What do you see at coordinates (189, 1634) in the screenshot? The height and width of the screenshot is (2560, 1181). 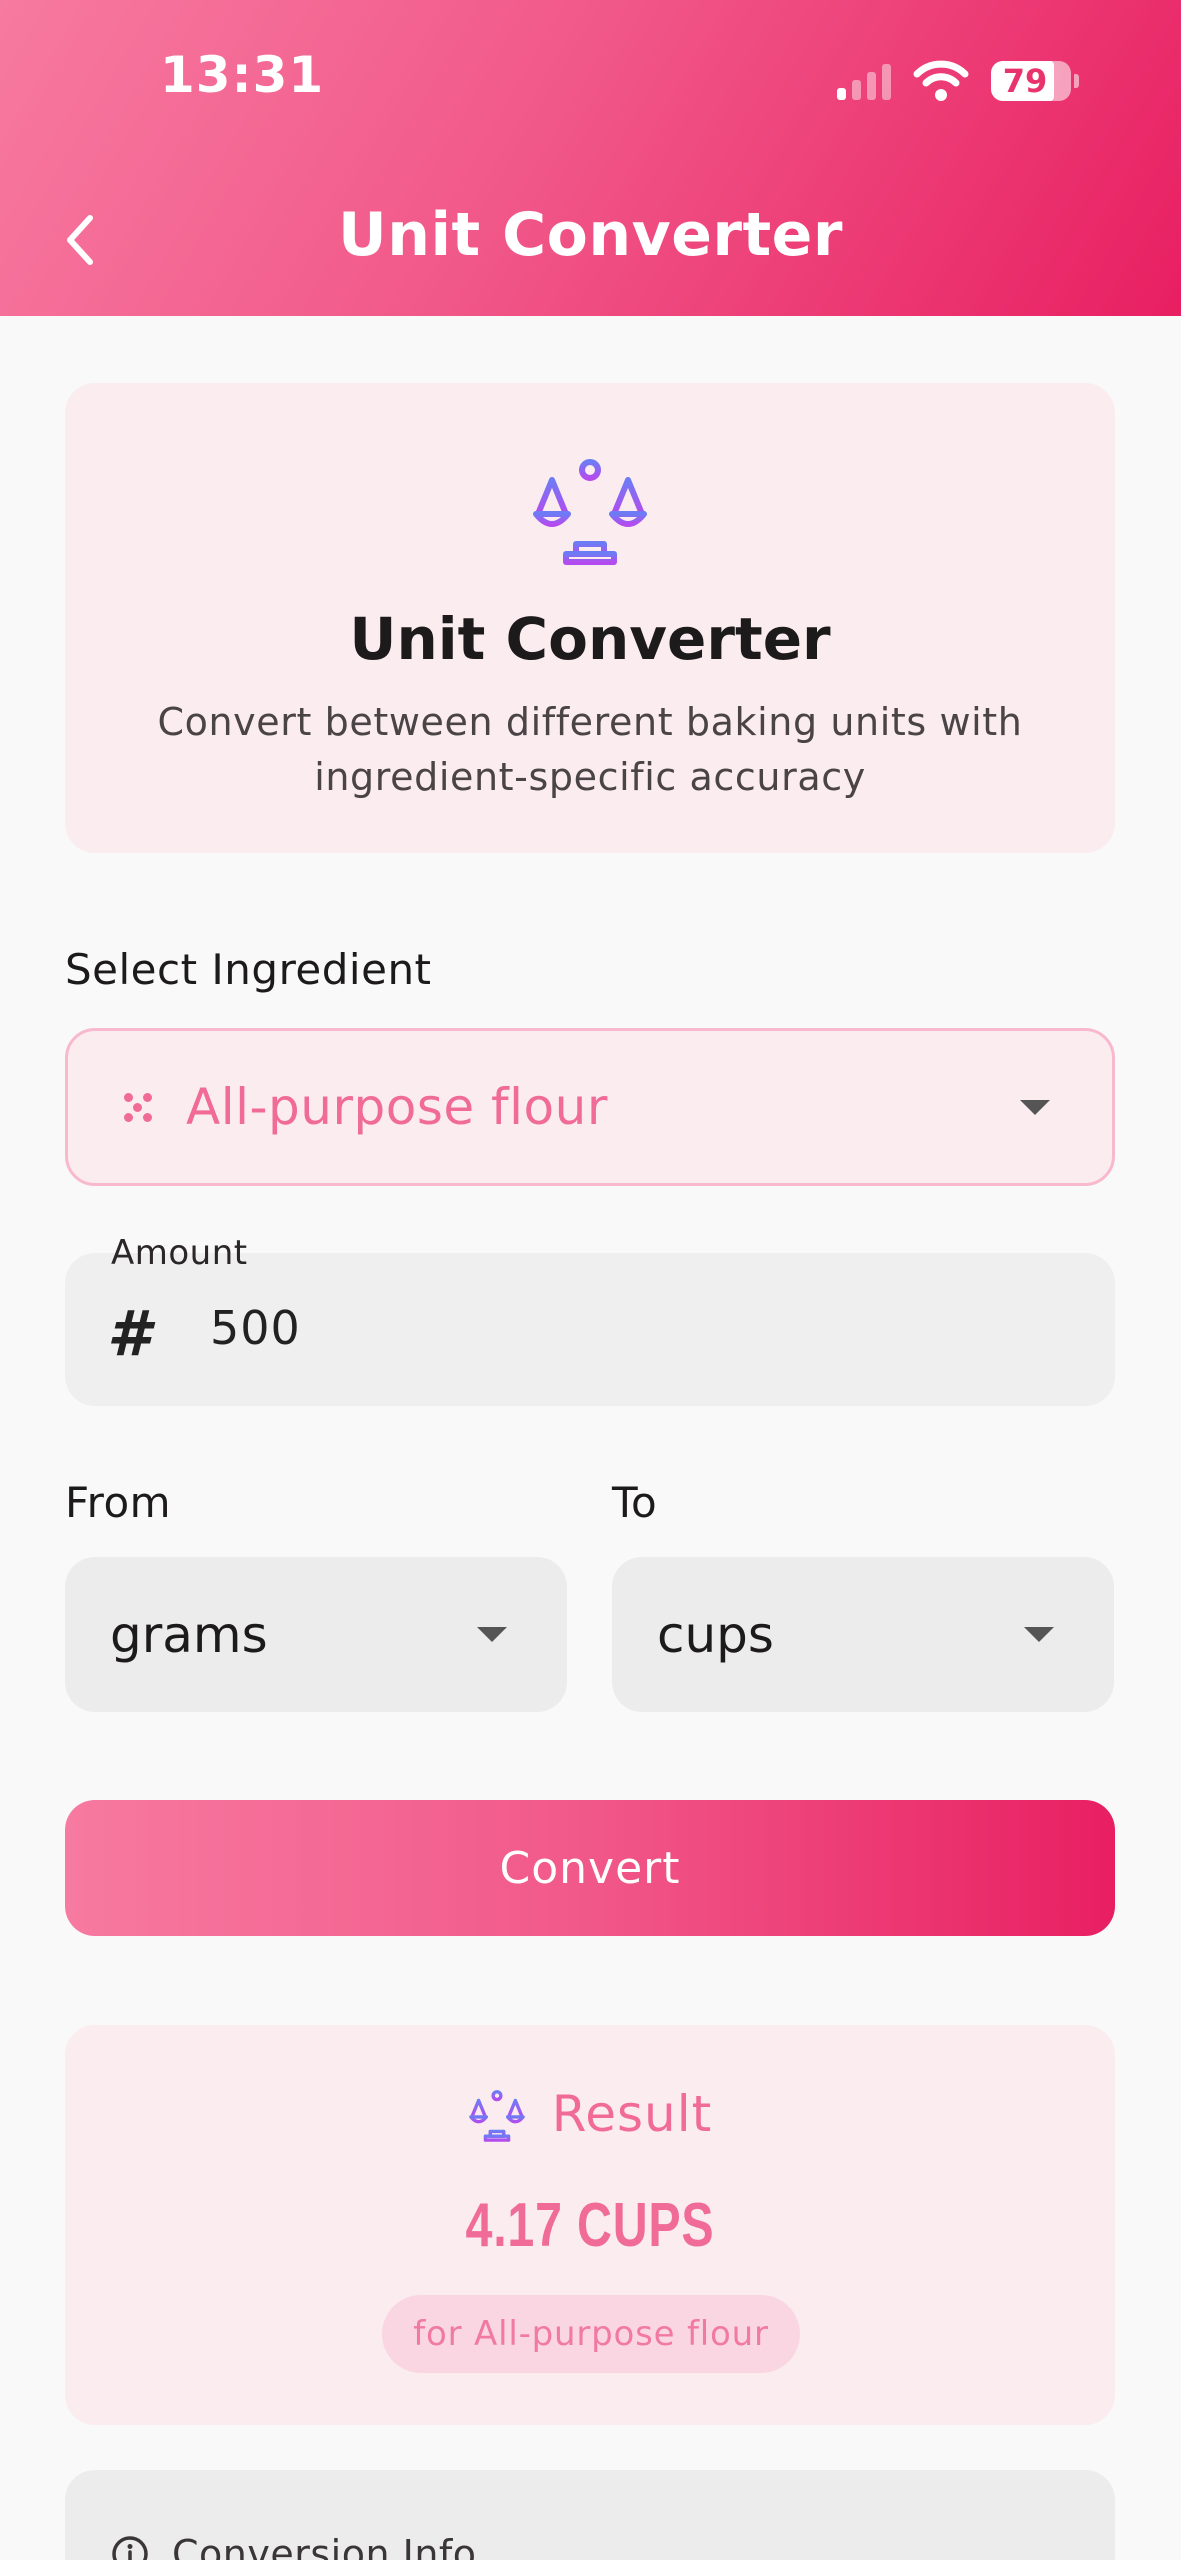 I see `from-unit-value: grams` at bounding box center [189, 1634].